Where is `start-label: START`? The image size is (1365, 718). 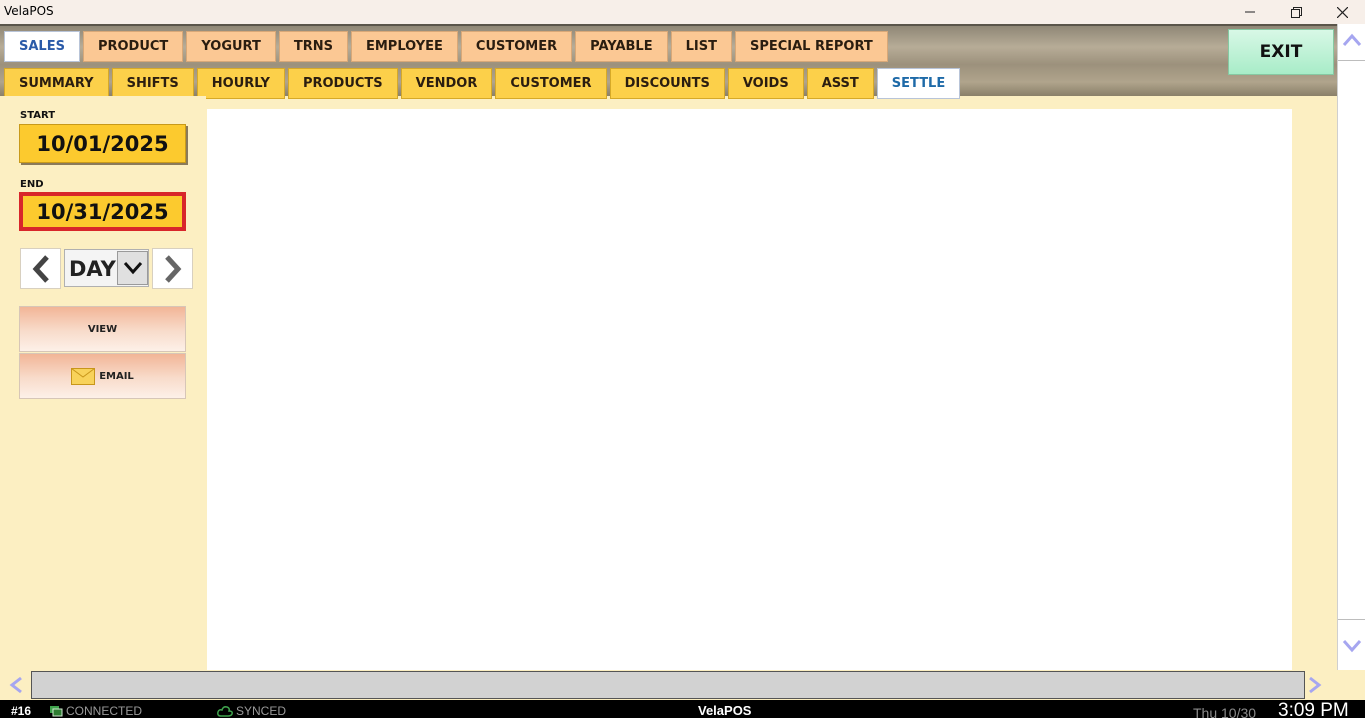 start-label: START is located at coordinates (38, 115).